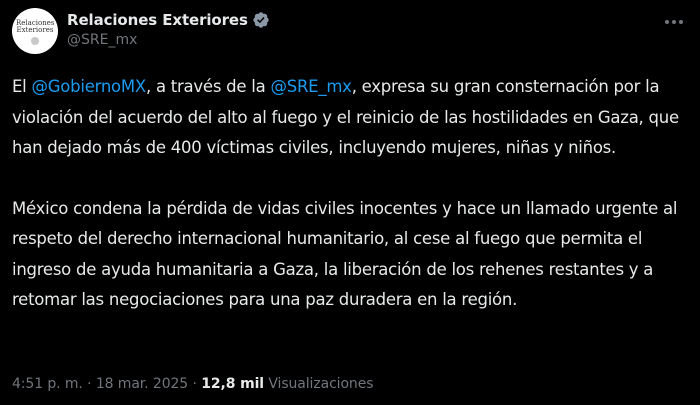  I want to click on verified-badge-icon, so click(261, 20).